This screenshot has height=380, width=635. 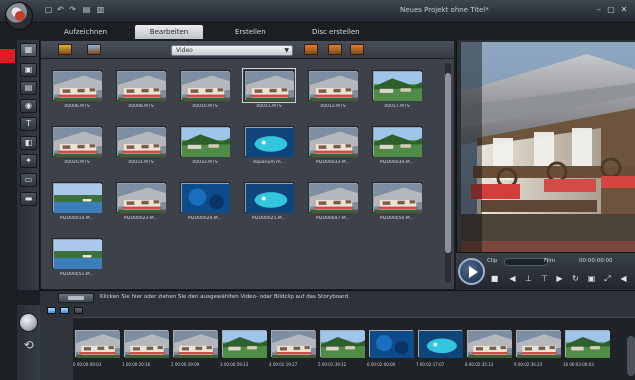 What do you see at coordinates (631, 356) in the screenshot?
I see `storyboard-scrollbar` at bounding box center [631, 356].